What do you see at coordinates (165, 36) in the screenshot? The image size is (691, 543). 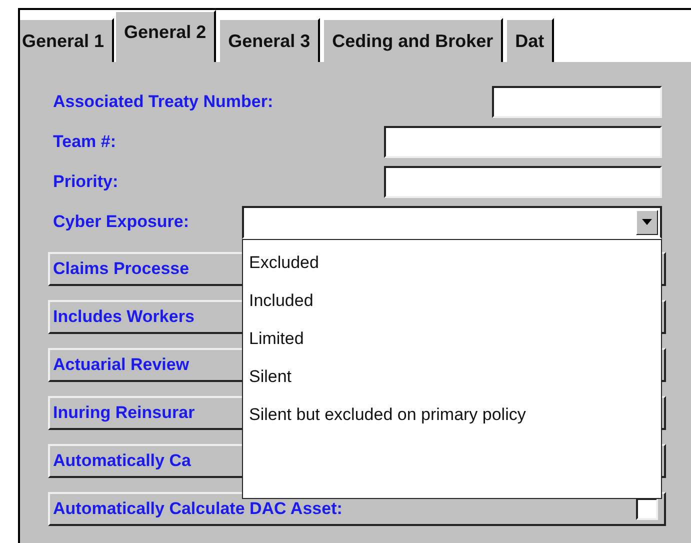 I see `tab: General 2` at bounding box center [165, 36].